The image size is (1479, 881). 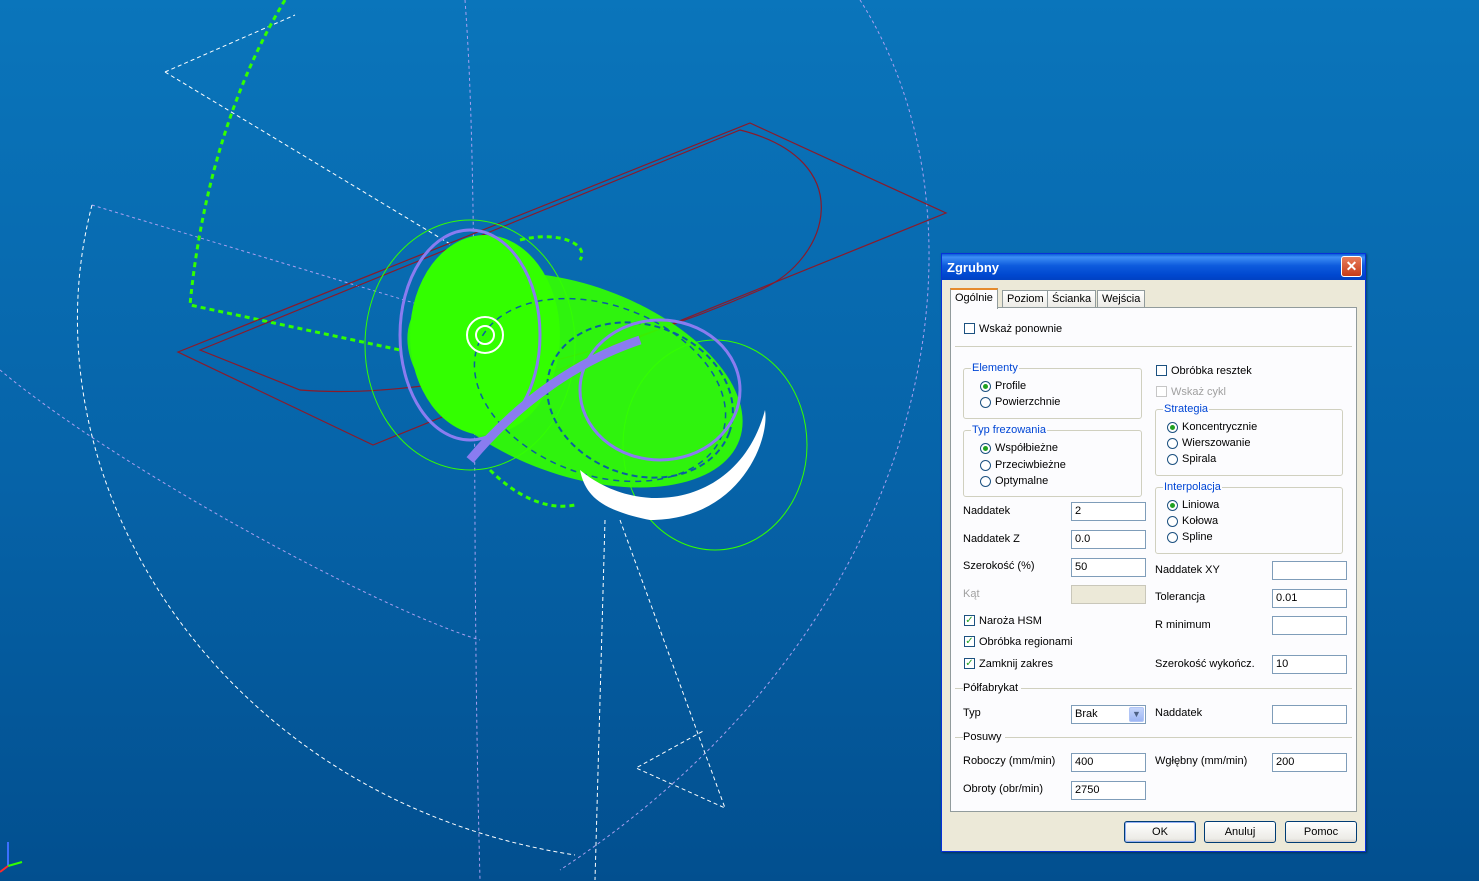 What do you see at coordinates (1136, 714) in the screenshot?
I see `chevron-down-icon: ▼` at bounding box center [1136, 714].